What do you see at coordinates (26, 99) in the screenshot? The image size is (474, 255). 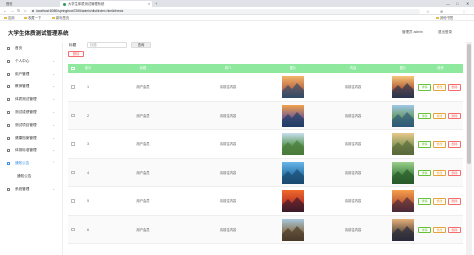 I see `sidebar-item-label: 体质测试管理` at bounding box center [26, 99].